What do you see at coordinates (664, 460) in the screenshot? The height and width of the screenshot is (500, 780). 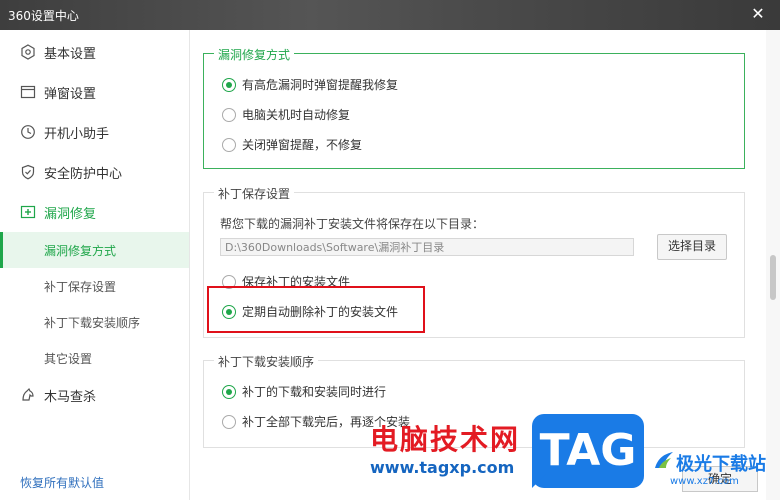 I see `aurora-logo-icon` at bounding box center [664, 460].